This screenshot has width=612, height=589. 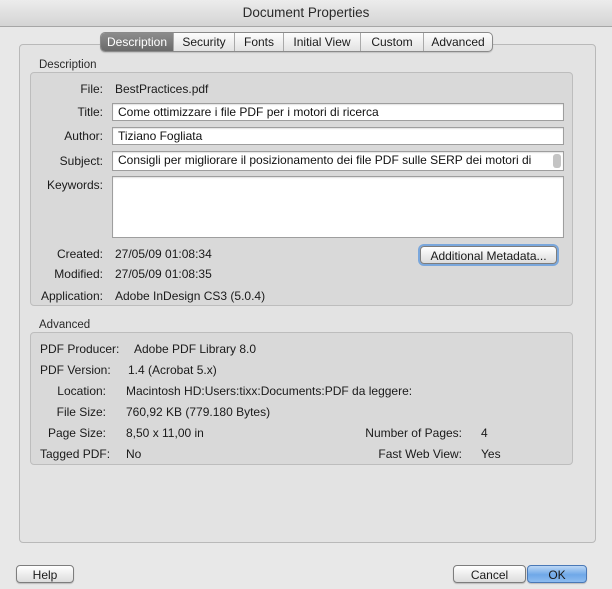 What do you see at coordinates (338, 207) in the screenshot?
I see `keywords-field` at bounding box center [338, 207].